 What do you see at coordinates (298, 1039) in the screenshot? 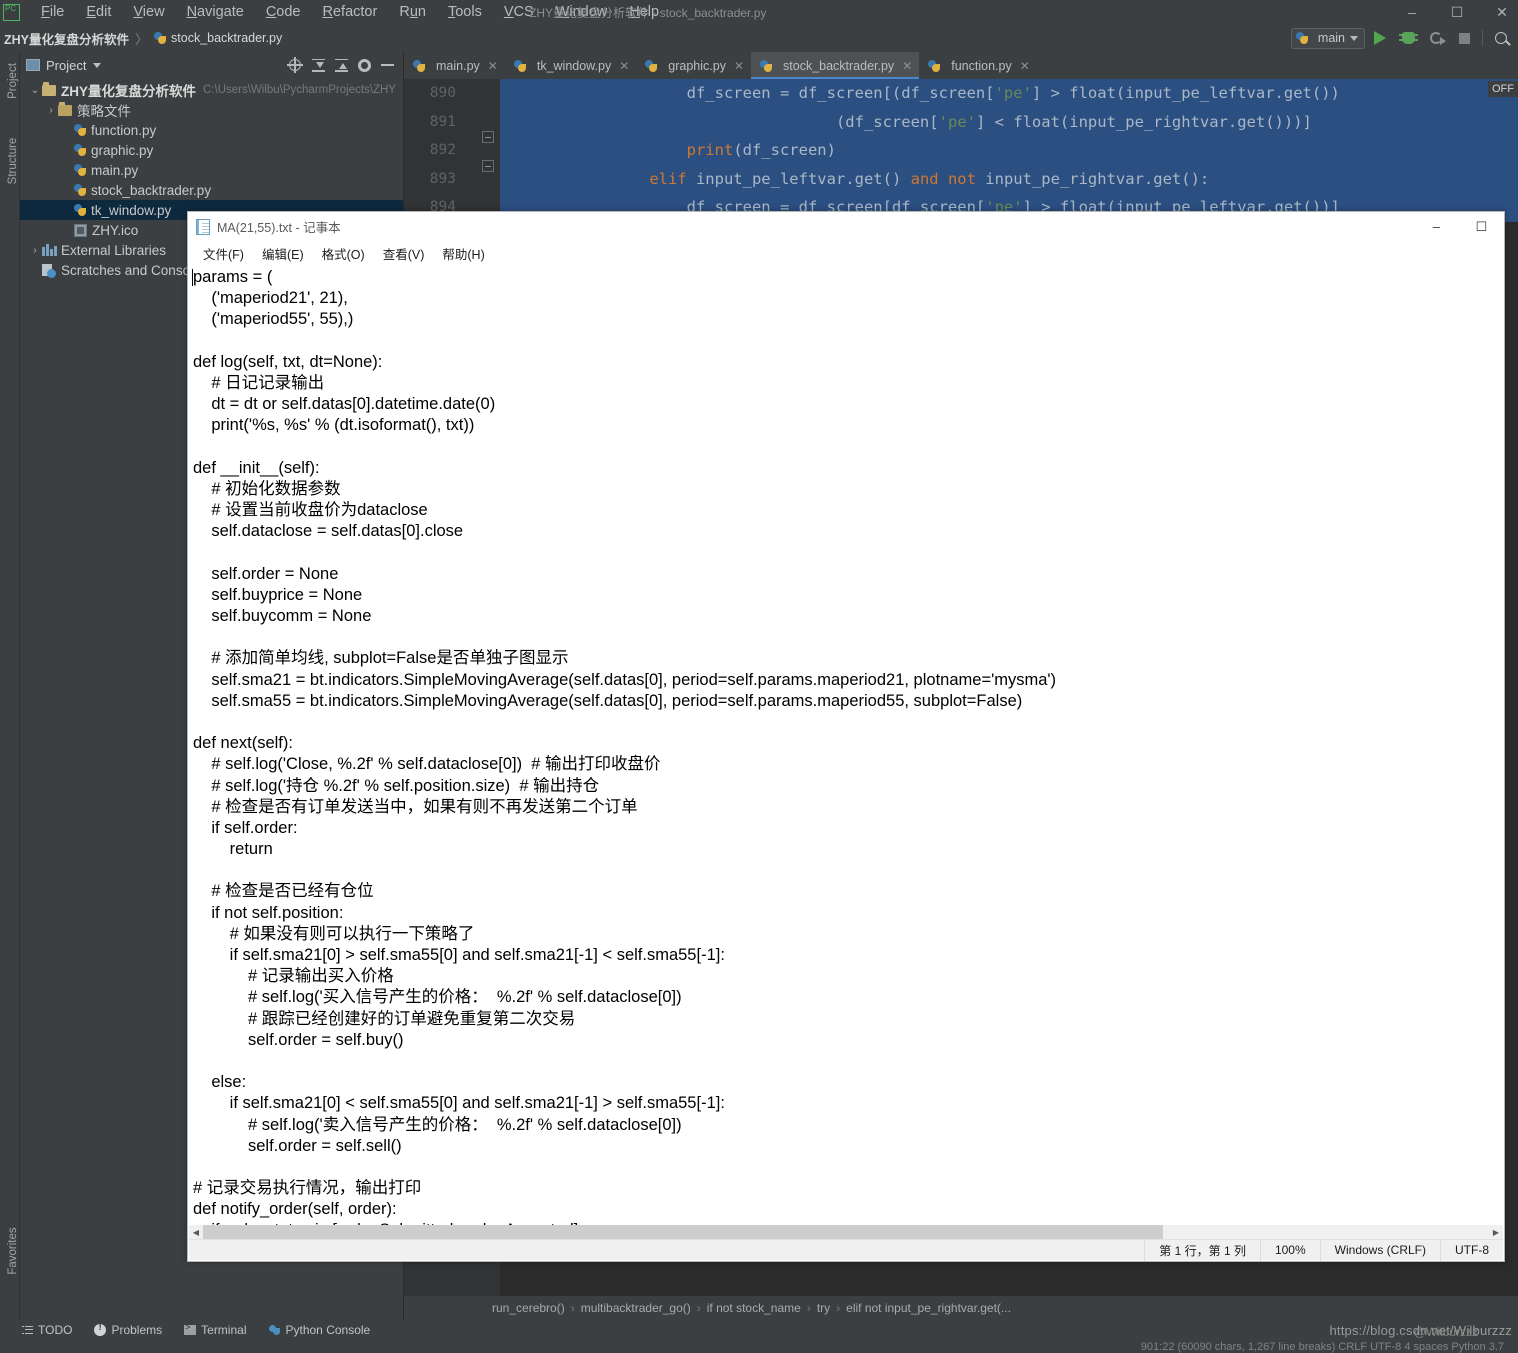
I see `notepad-text-line: self.order = self.buy()` at bounding box center [298, 1039].